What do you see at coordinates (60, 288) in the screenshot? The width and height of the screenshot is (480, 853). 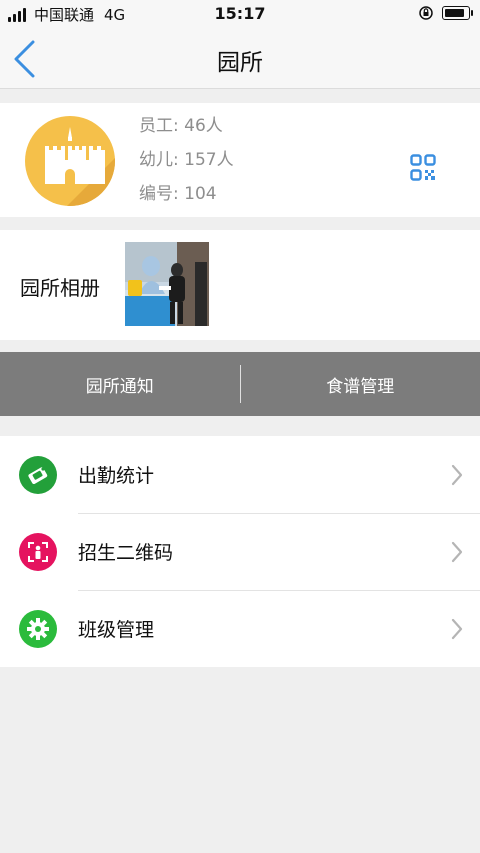 I see `album-label: 园所相册` at bounding box center [60, 288].